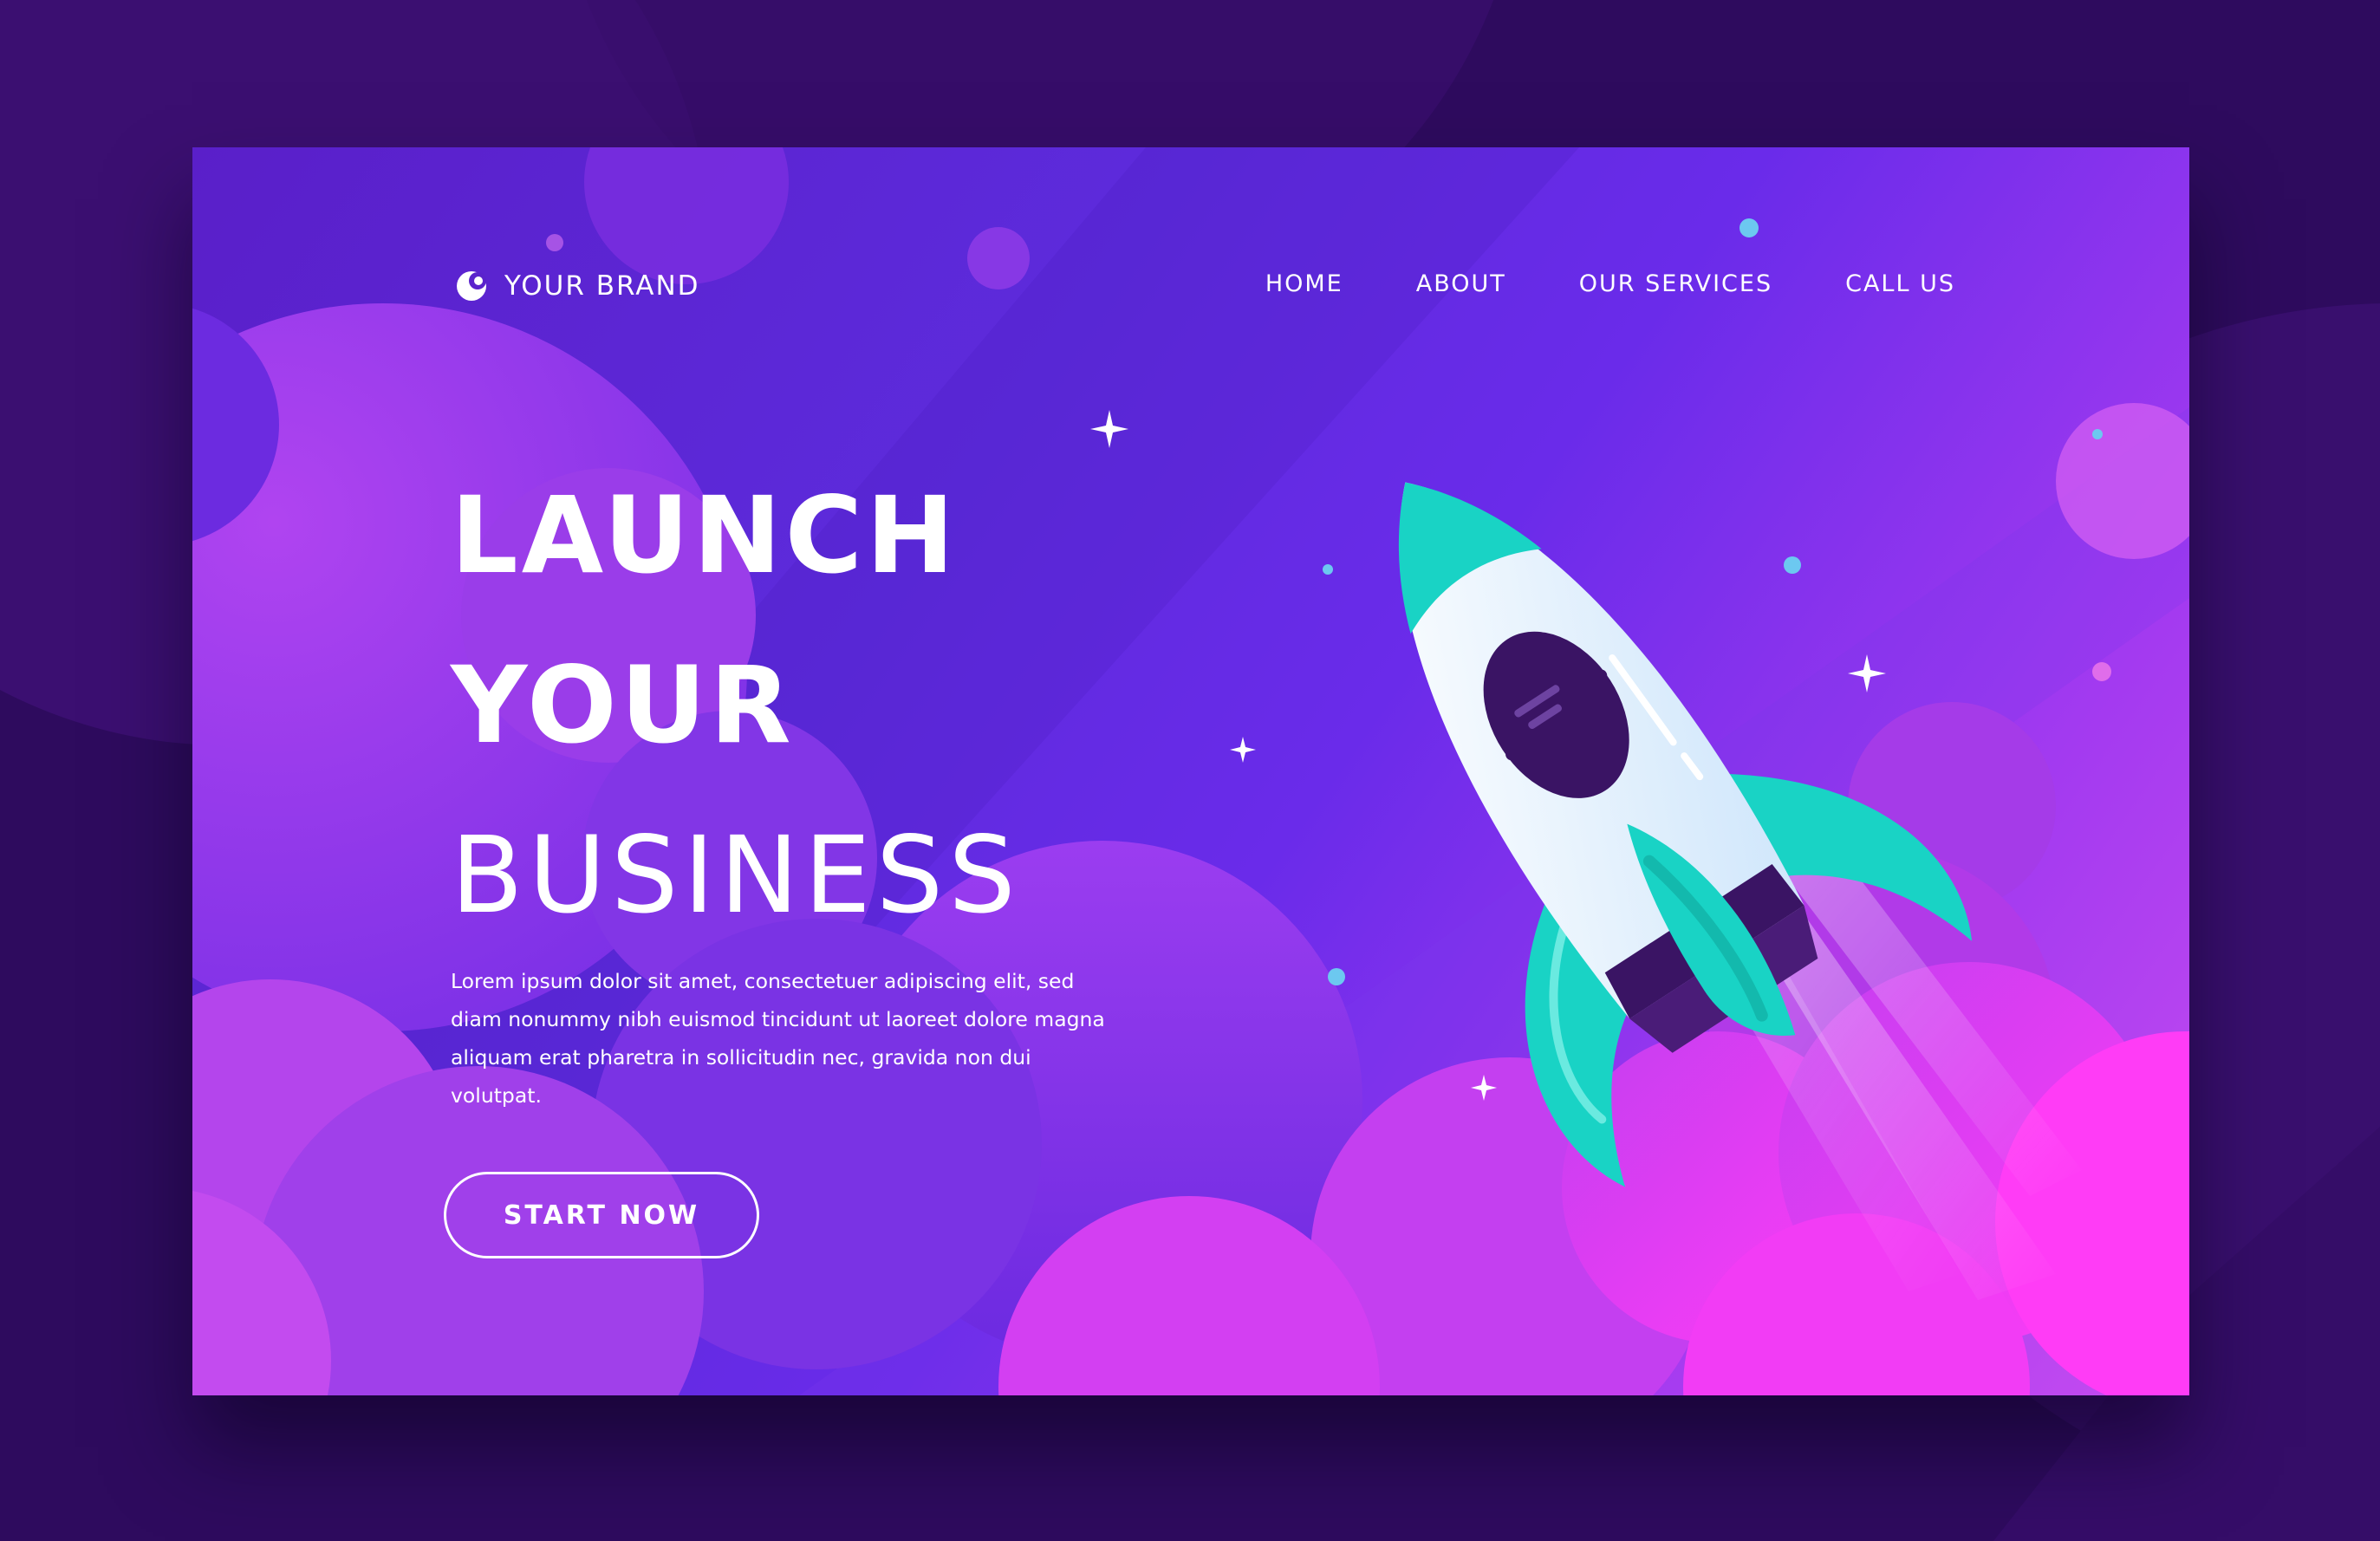 Image resolution: width=2380 pixels, height=1541 pixels. What do you see at coordinates (1461, 283) in the screenshot?
I see `nav-item-about: ABOUT` at bounding box center [1461, 283].